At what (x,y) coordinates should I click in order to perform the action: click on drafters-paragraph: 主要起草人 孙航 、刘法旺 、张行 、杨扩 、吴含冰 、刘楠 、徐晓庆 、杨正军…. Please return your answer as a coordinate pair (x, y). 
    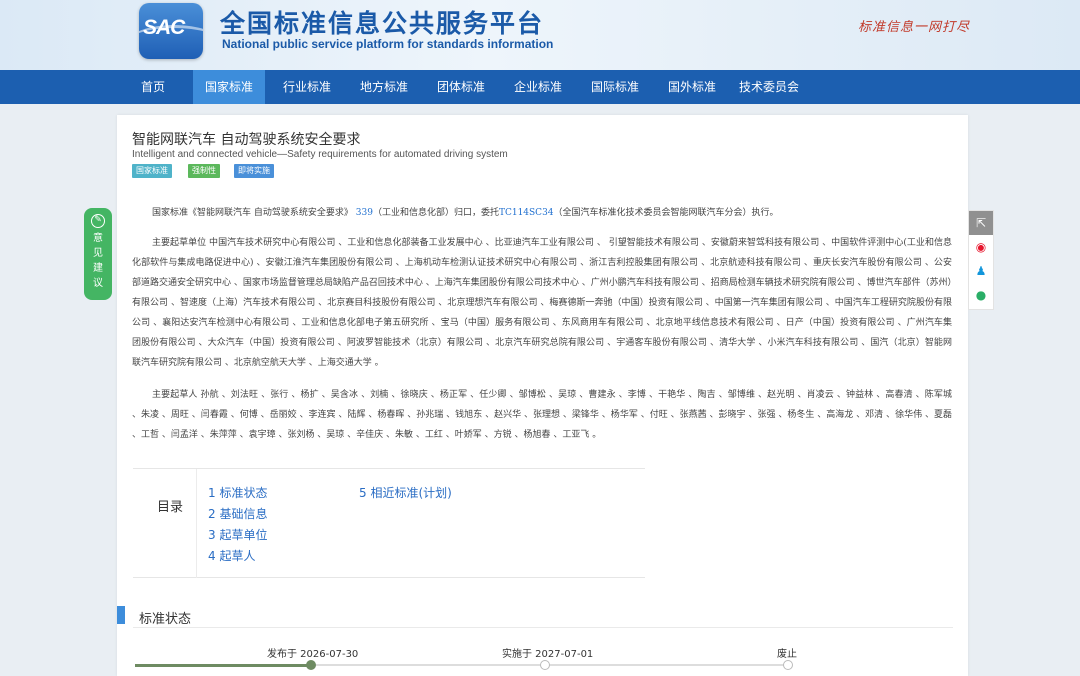
    Looking at the image, I should click on (542, 415).